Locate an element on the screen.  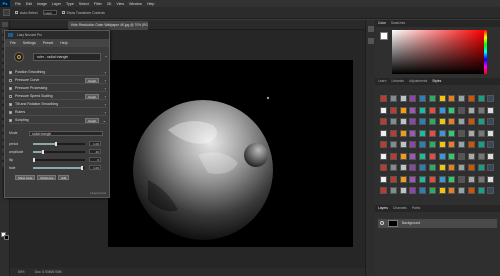
power-toggle-icon is located at coordinates (19, 57).